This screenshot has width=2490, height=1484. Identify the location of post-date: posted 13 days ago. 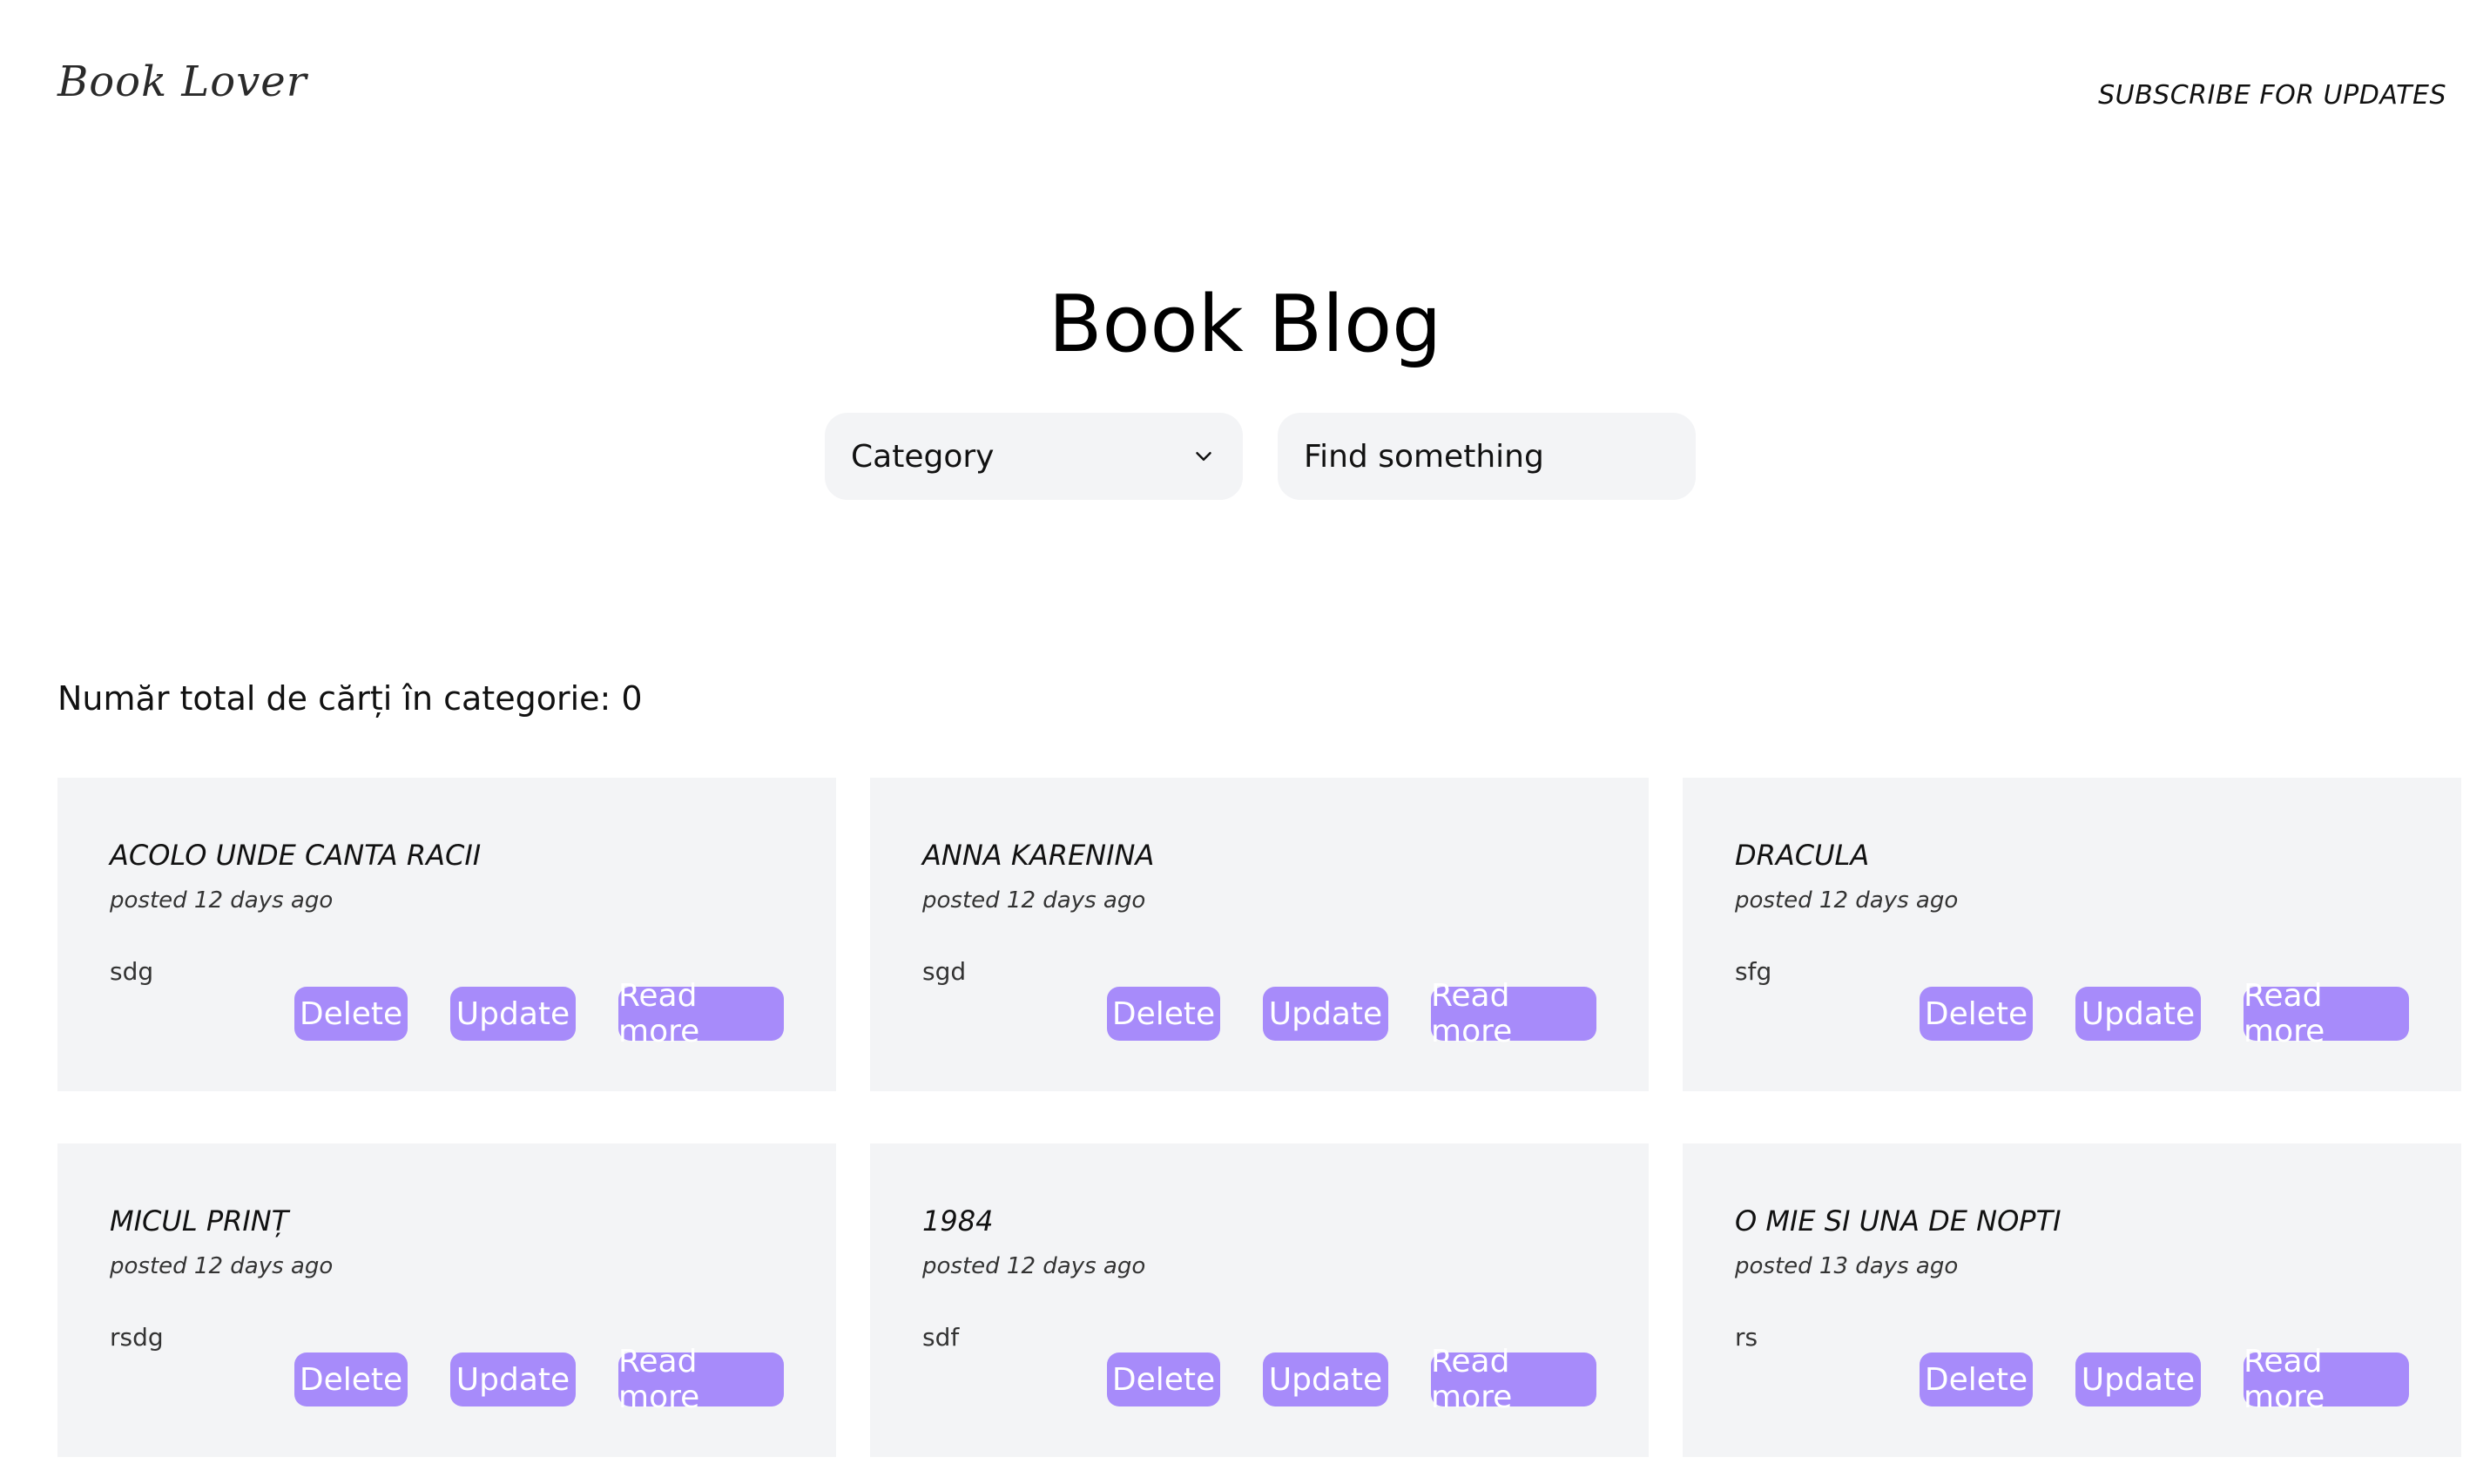
(1847, 1266).